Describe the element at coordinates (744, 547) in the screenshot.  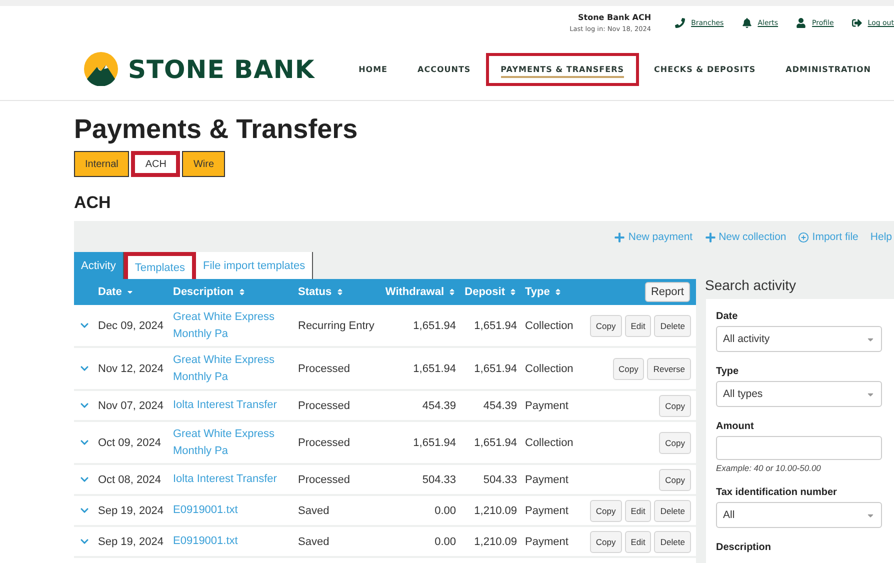
I see `field-label: Description` at that location.